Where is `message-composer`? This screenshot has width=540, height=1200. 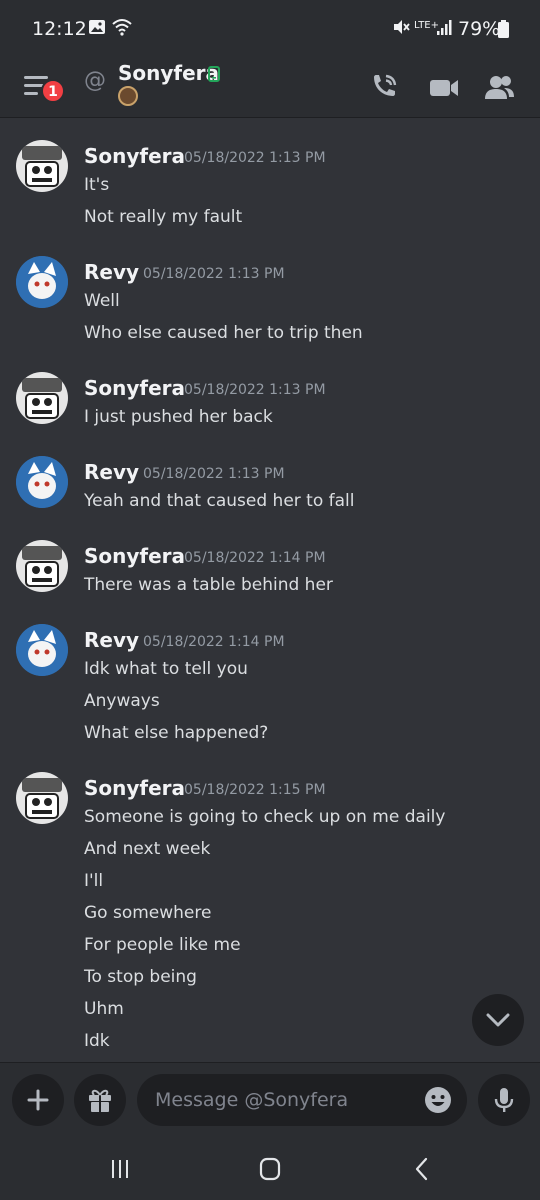 message-composer is located at coordinates (270, 1100).